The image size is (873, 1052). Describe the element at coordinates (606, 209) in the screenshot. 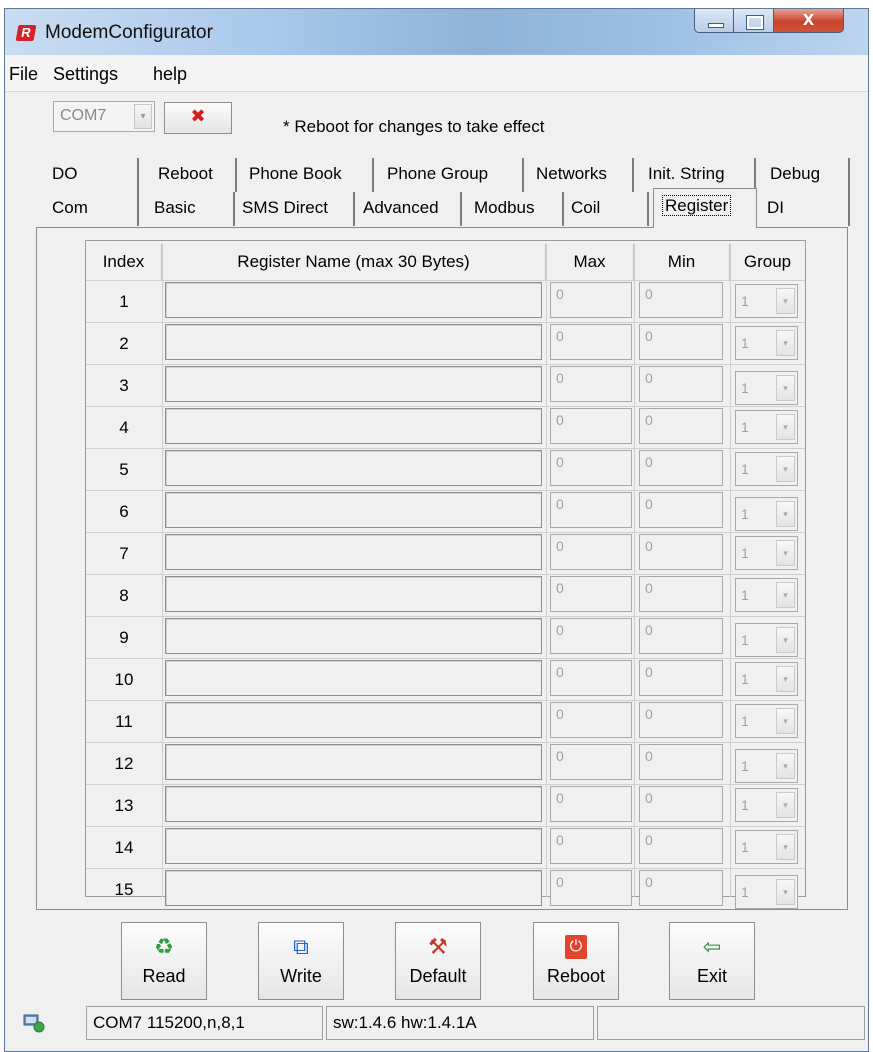

I see `tab-coil: Coil` at that location.